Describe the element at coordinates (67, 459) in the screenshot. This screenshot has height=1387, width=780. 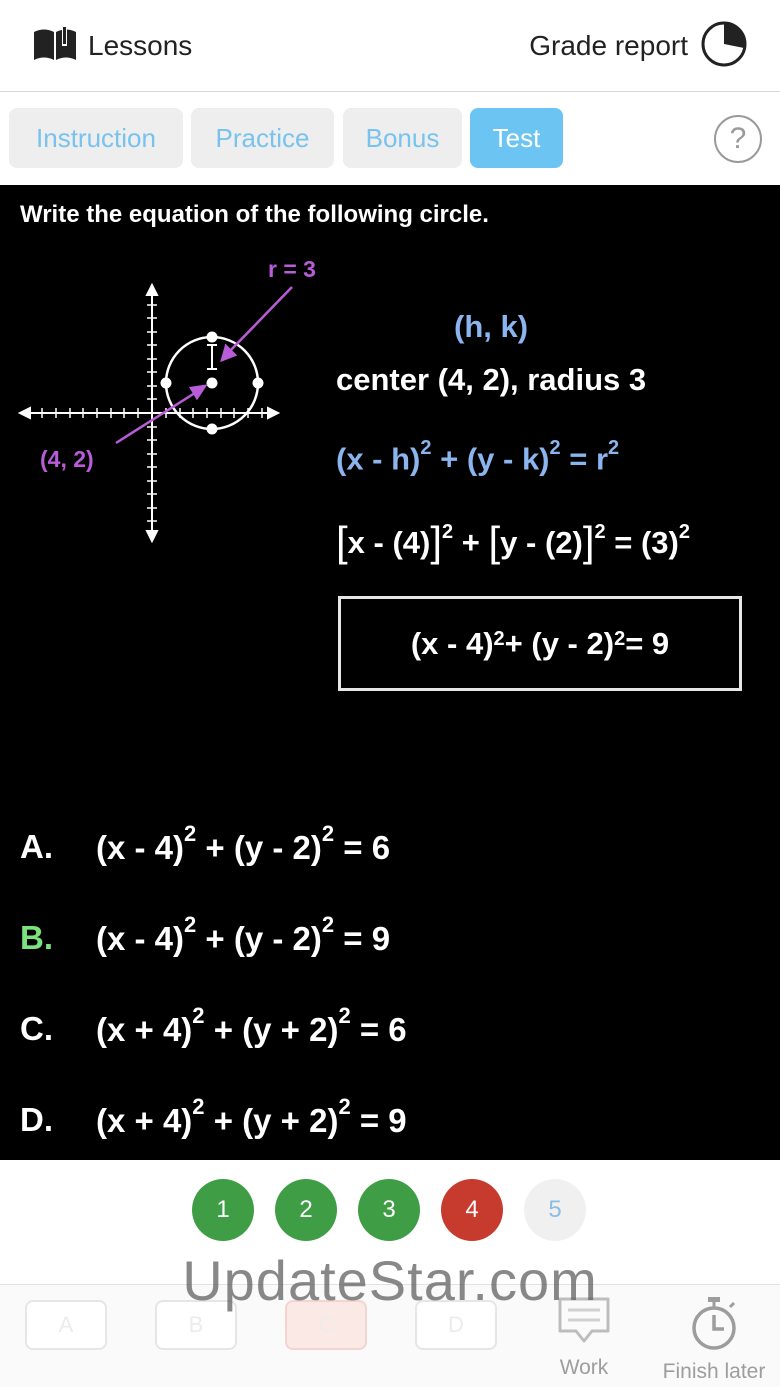
I see `center-point-label: (4, 2)` at that location.